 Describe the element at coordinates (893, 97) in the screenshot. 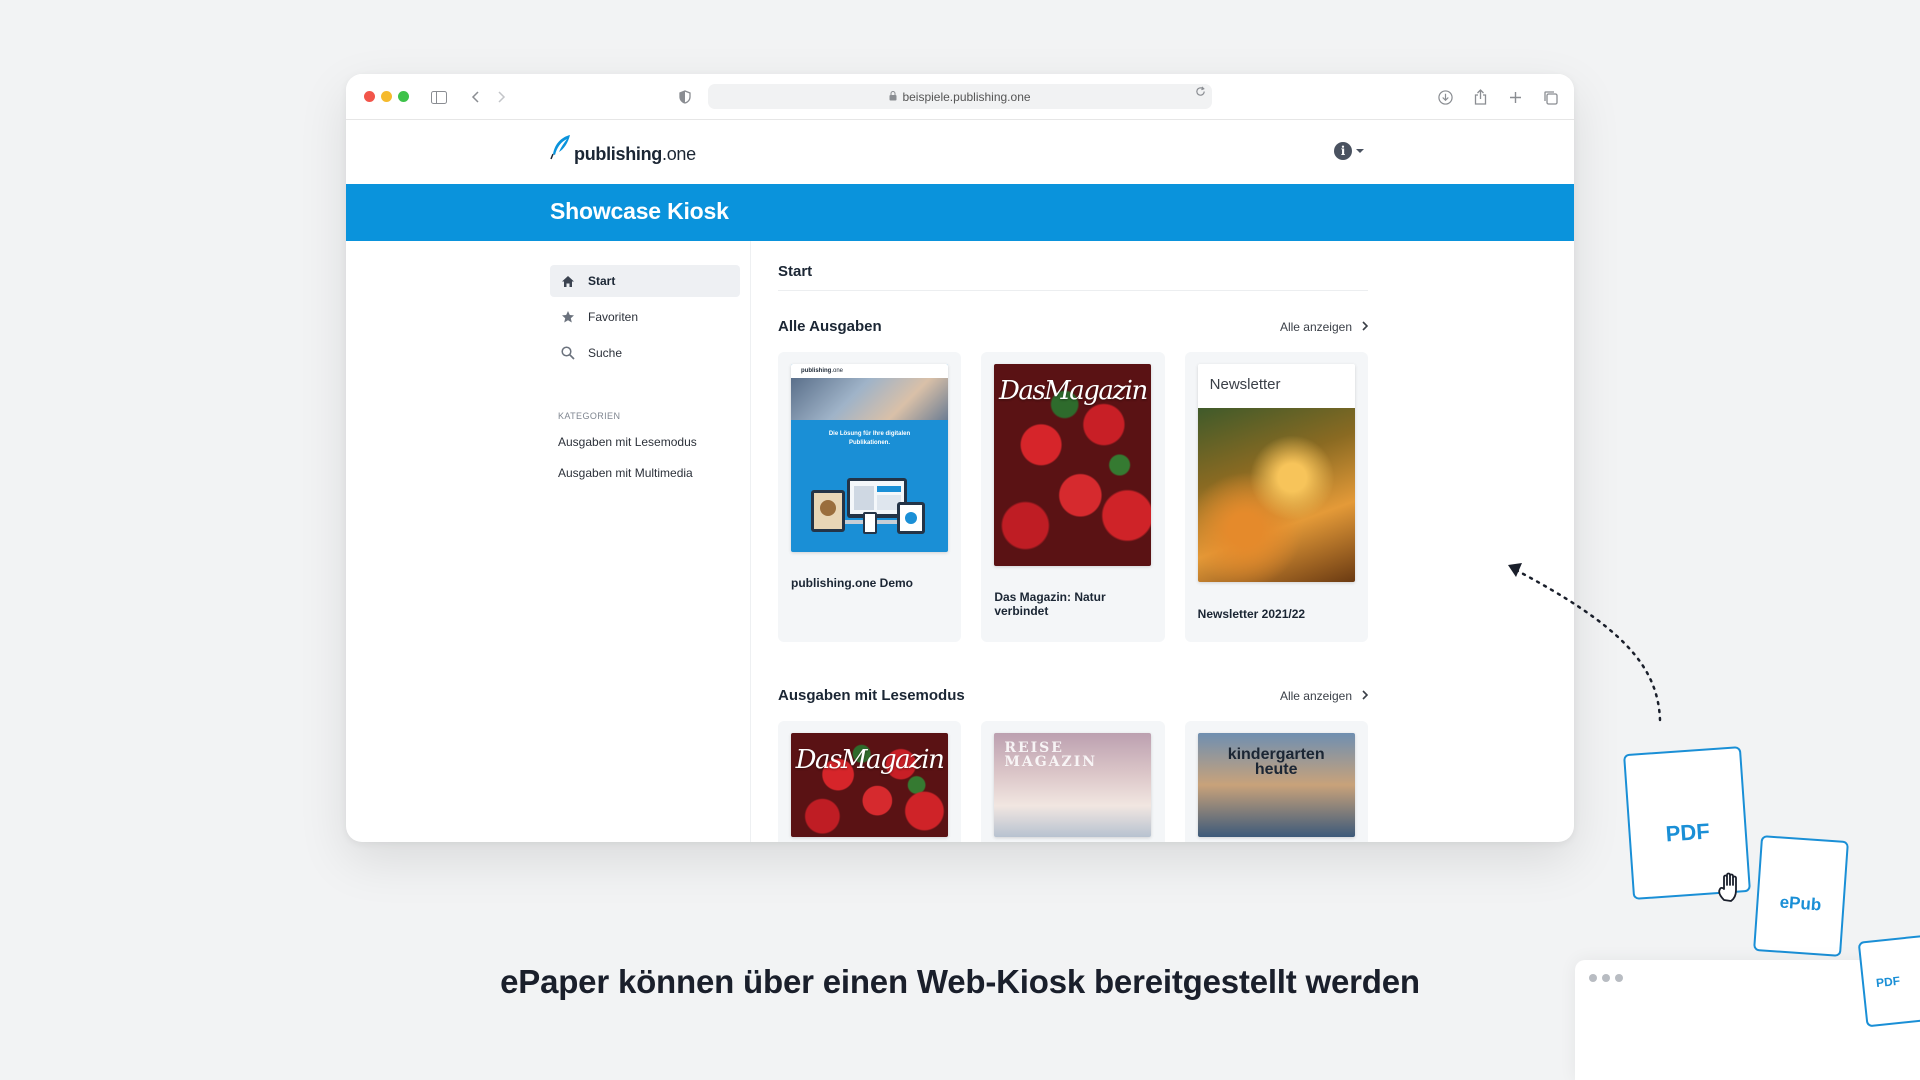

I see `lock-icon` at that location.